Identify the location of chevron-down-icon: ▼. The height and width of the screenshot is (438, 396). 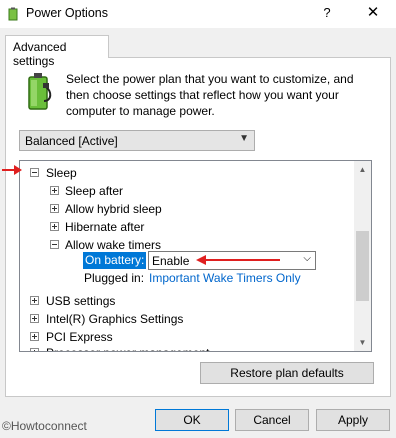
(244, 138).